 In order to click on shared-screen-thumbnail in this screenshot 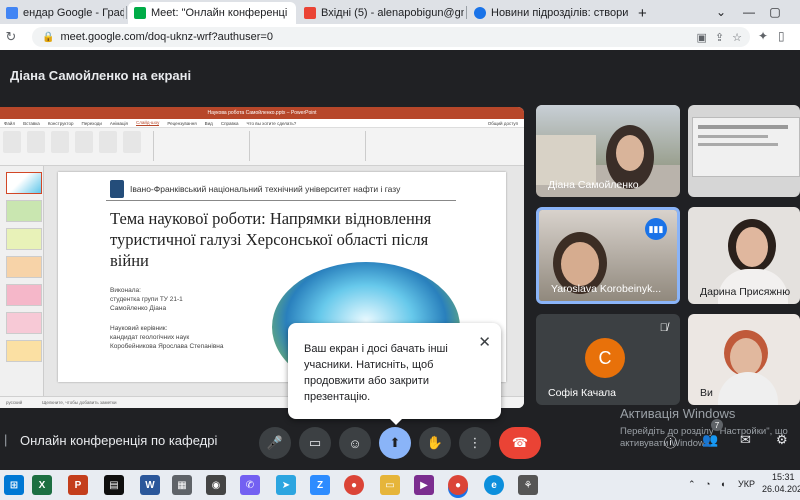, I will do `click(744, 151)`.